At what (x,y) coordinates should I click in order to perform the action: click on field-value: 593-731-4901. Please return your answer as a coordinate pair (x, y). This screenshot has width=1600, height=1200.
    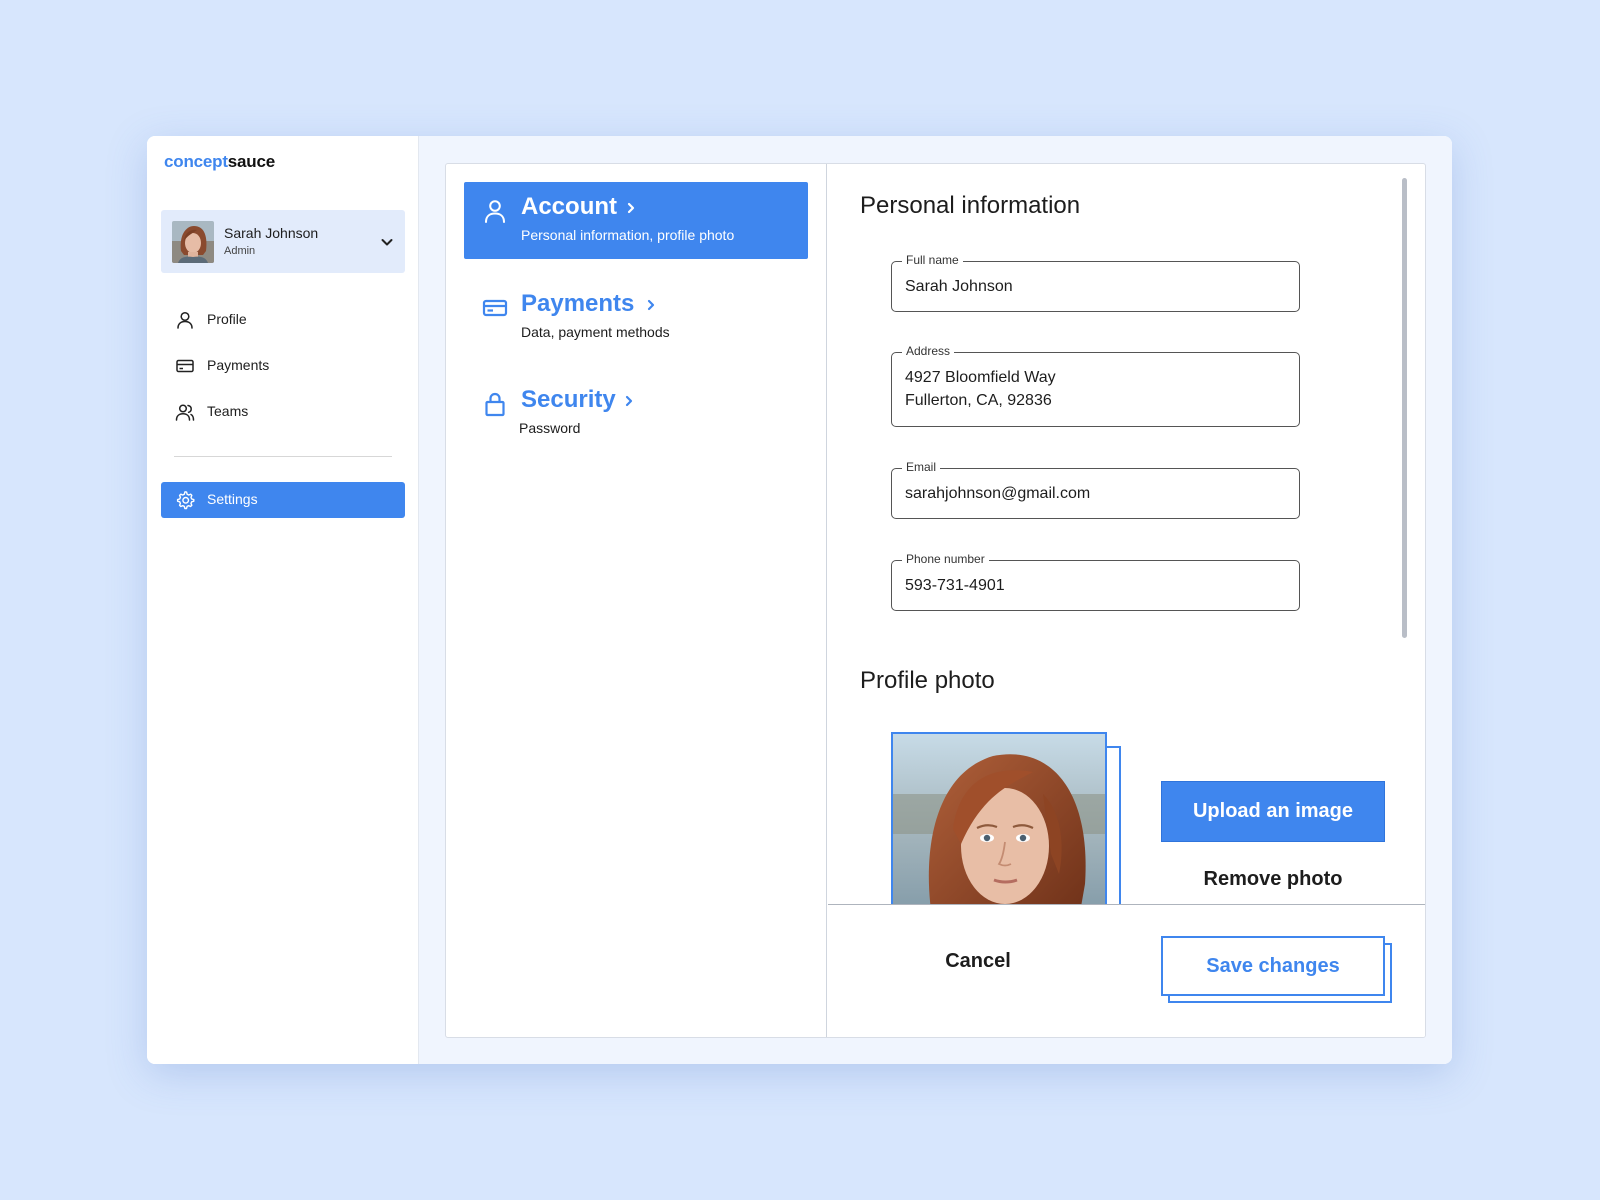
    Looking at the image, I should click on (955, 585).